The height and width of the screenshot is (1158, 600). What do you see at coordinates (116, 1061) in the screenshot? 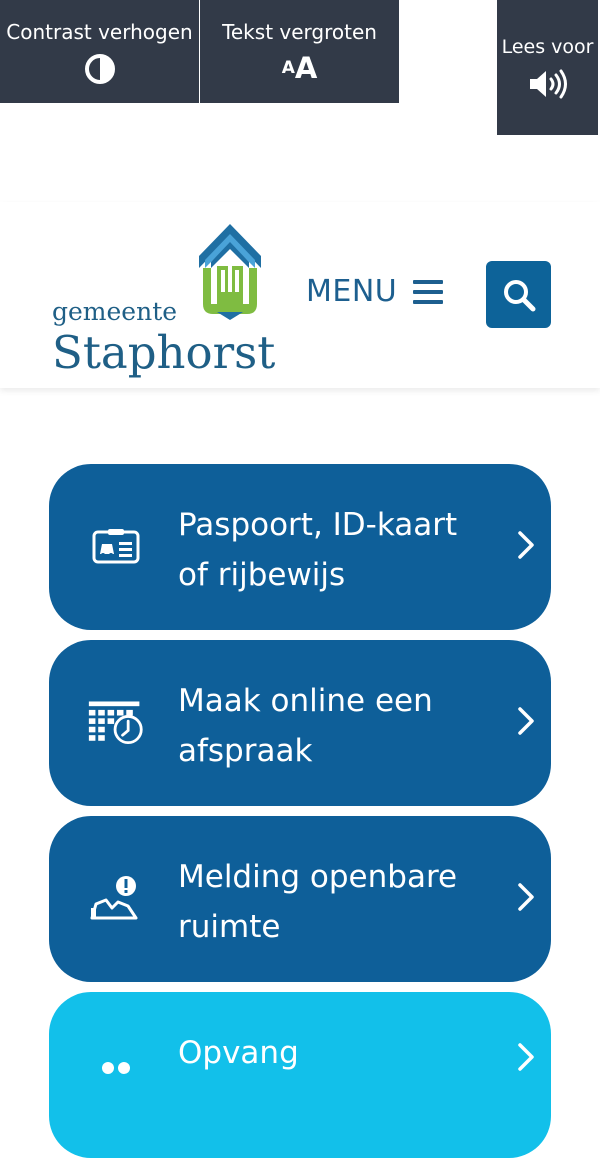
I see `people-icon` at bounding box center [116, 1061].